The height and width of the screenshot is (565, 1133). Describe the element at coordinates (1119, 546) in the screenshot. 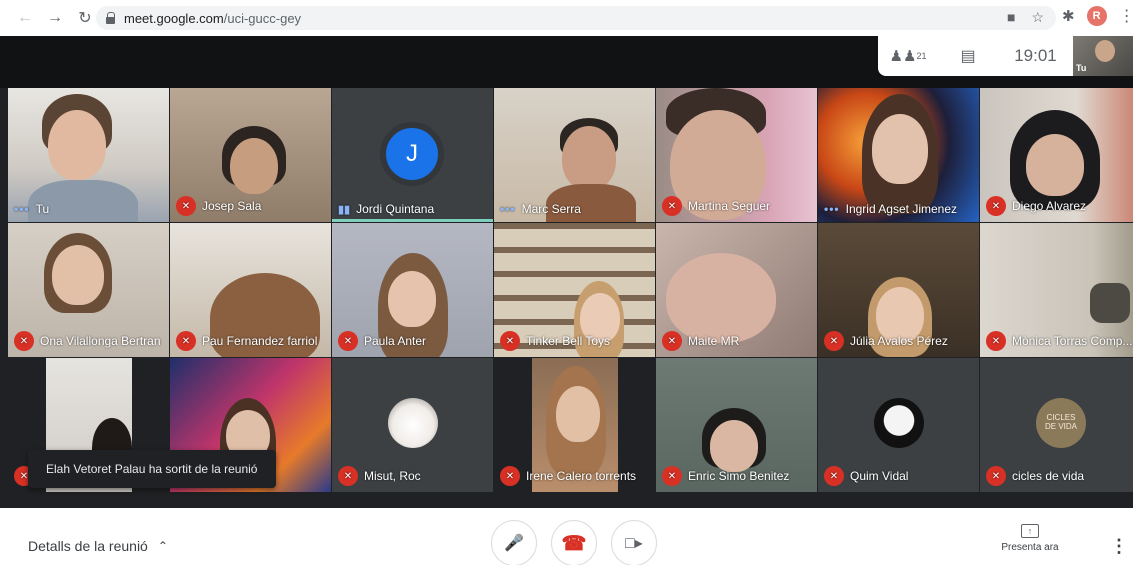

I see `more-vert-icon: ⋮` at that location.